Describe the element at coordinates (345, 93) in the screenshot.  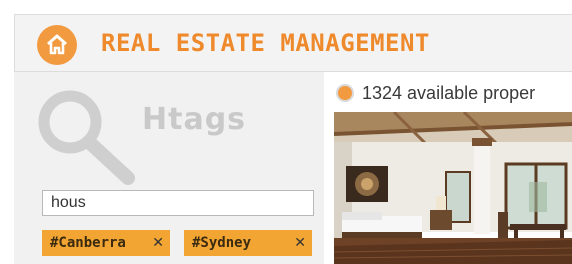
I see `radio-dot-icon` at that location.